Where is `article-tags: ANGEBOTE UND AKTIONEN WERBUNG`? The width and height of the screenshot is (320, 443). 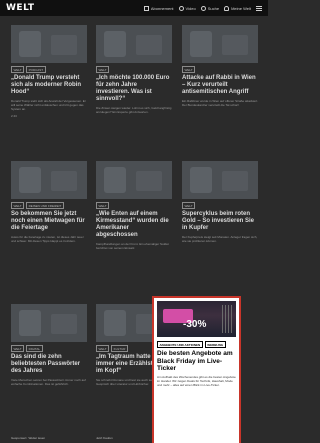
article-tags: ANGEBOTE UND AKTIONEN WERBUNG is located at coordinates (196, 344).